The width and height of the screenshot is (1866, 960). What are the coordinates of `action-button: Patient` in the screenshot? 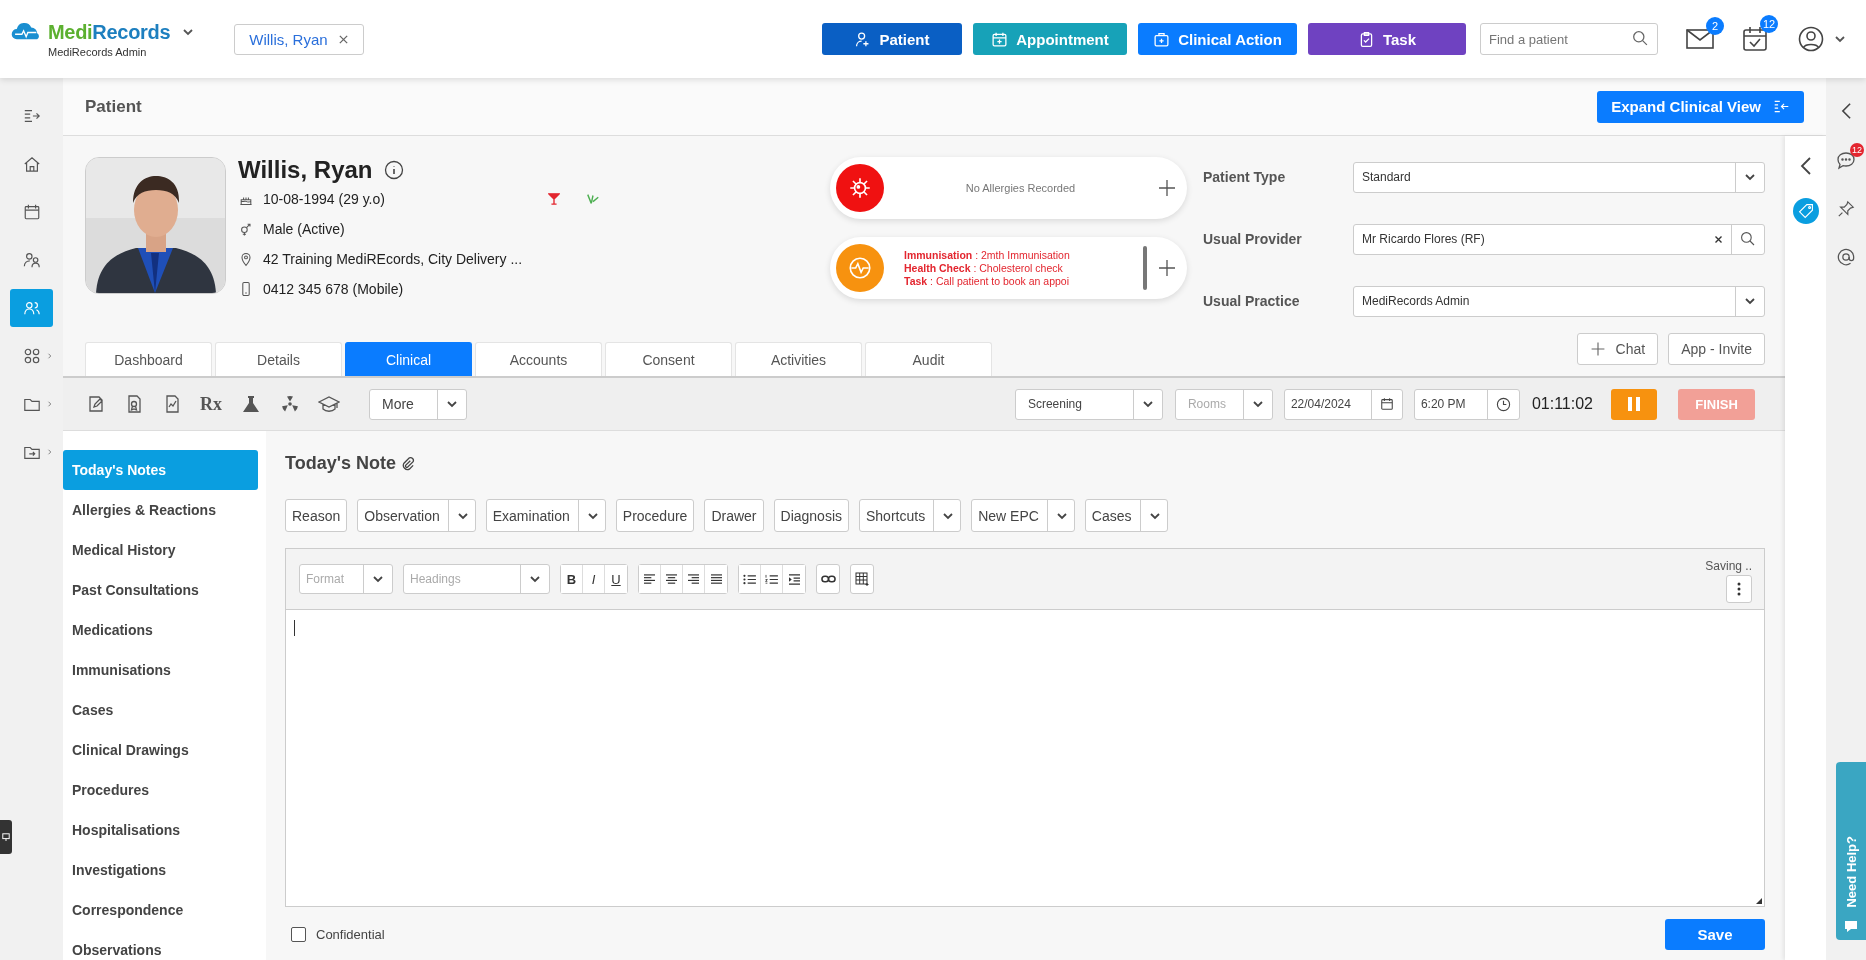 It's located at (892, 39).